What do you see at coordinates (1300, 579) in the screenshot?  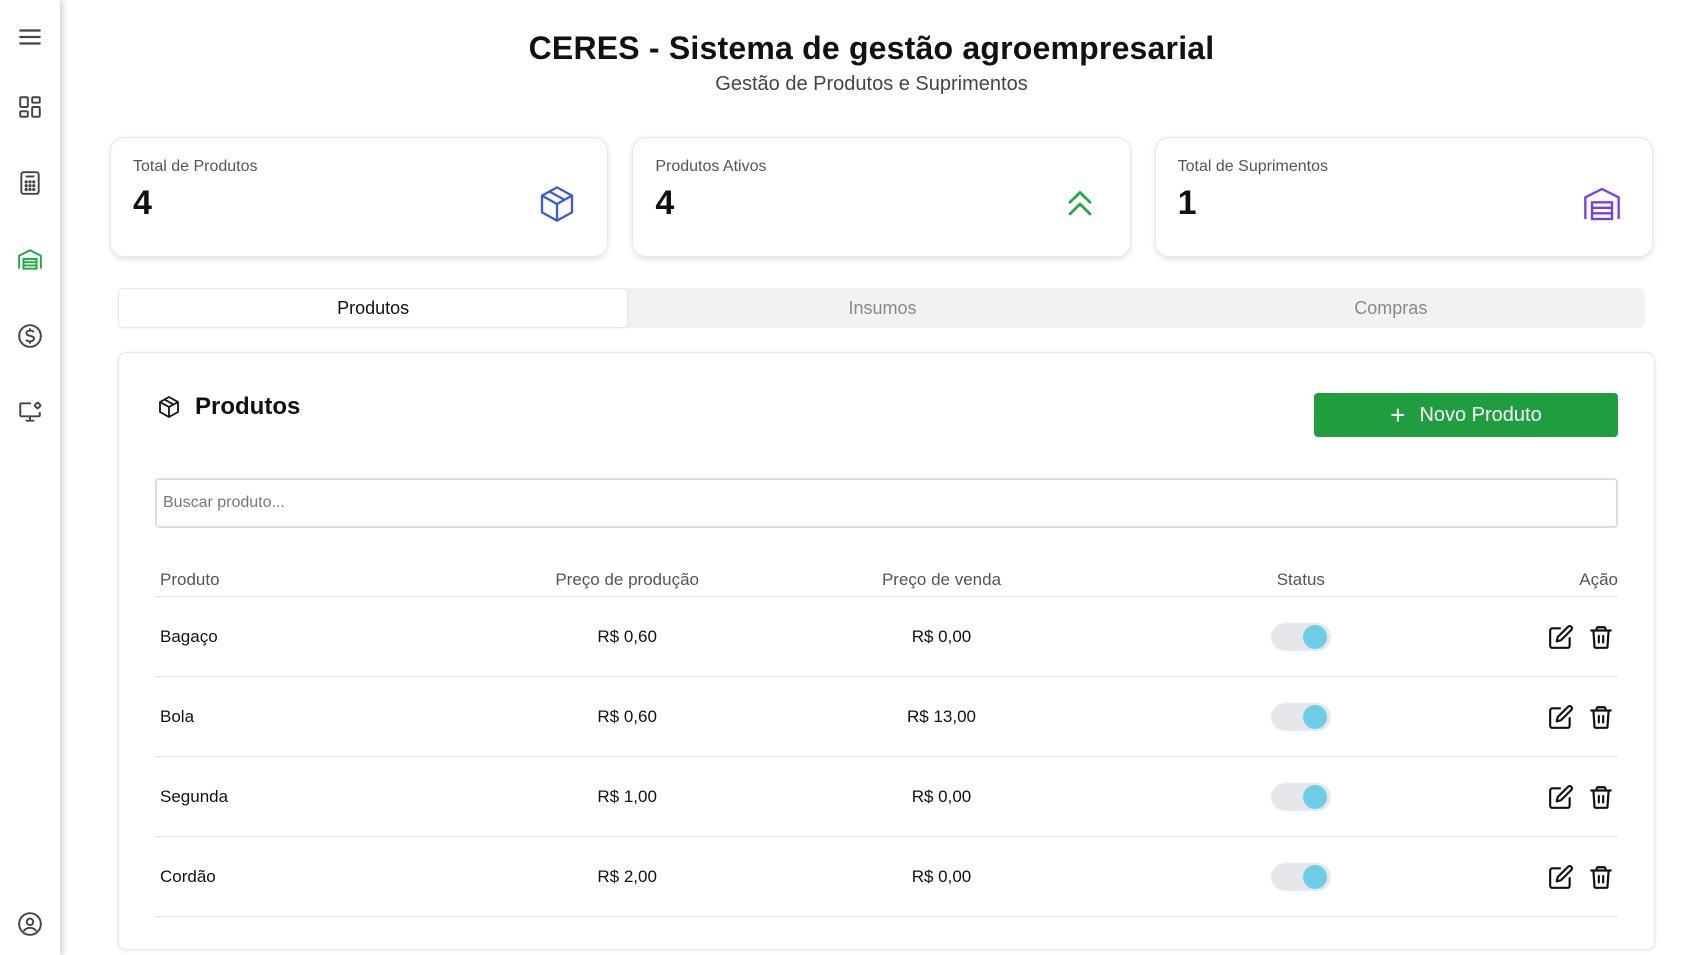 I see `column-header-status: Status` at bounding box center [1300, 579].